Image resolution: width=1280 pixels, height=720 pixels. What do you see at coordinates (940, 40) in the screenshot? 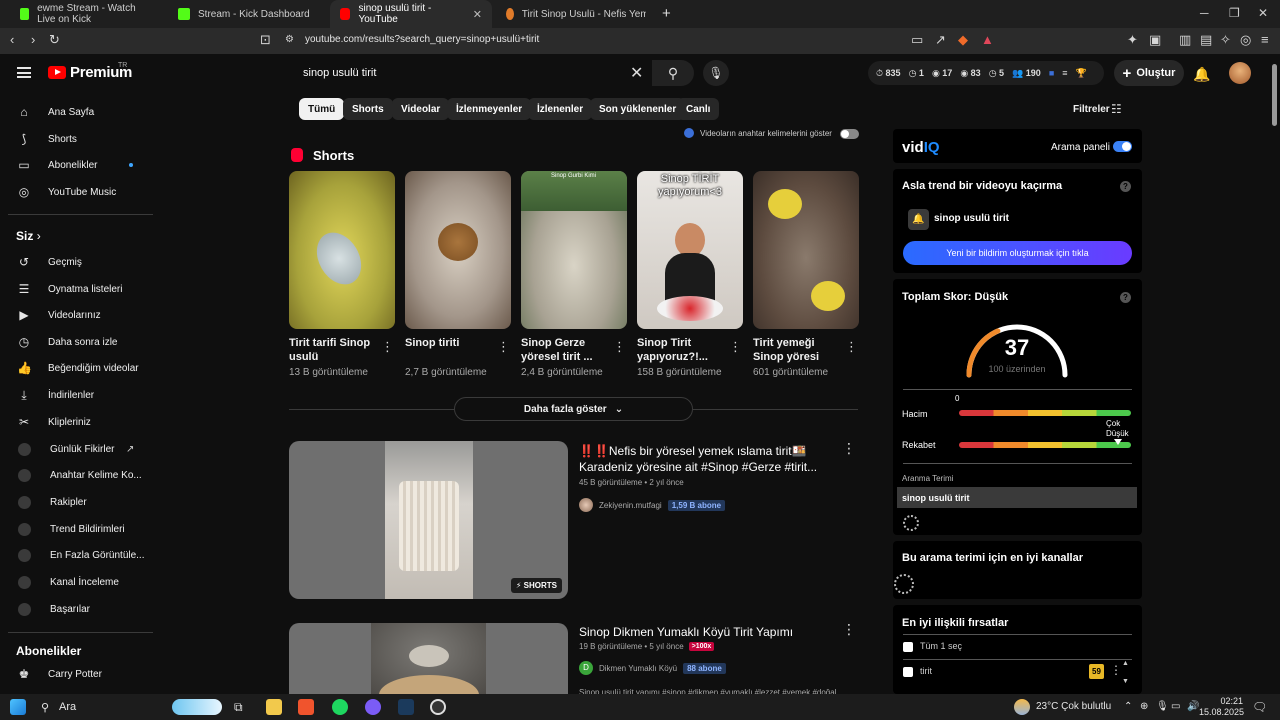
I see `share-icon: ↗` at bounding box center [940, 40].